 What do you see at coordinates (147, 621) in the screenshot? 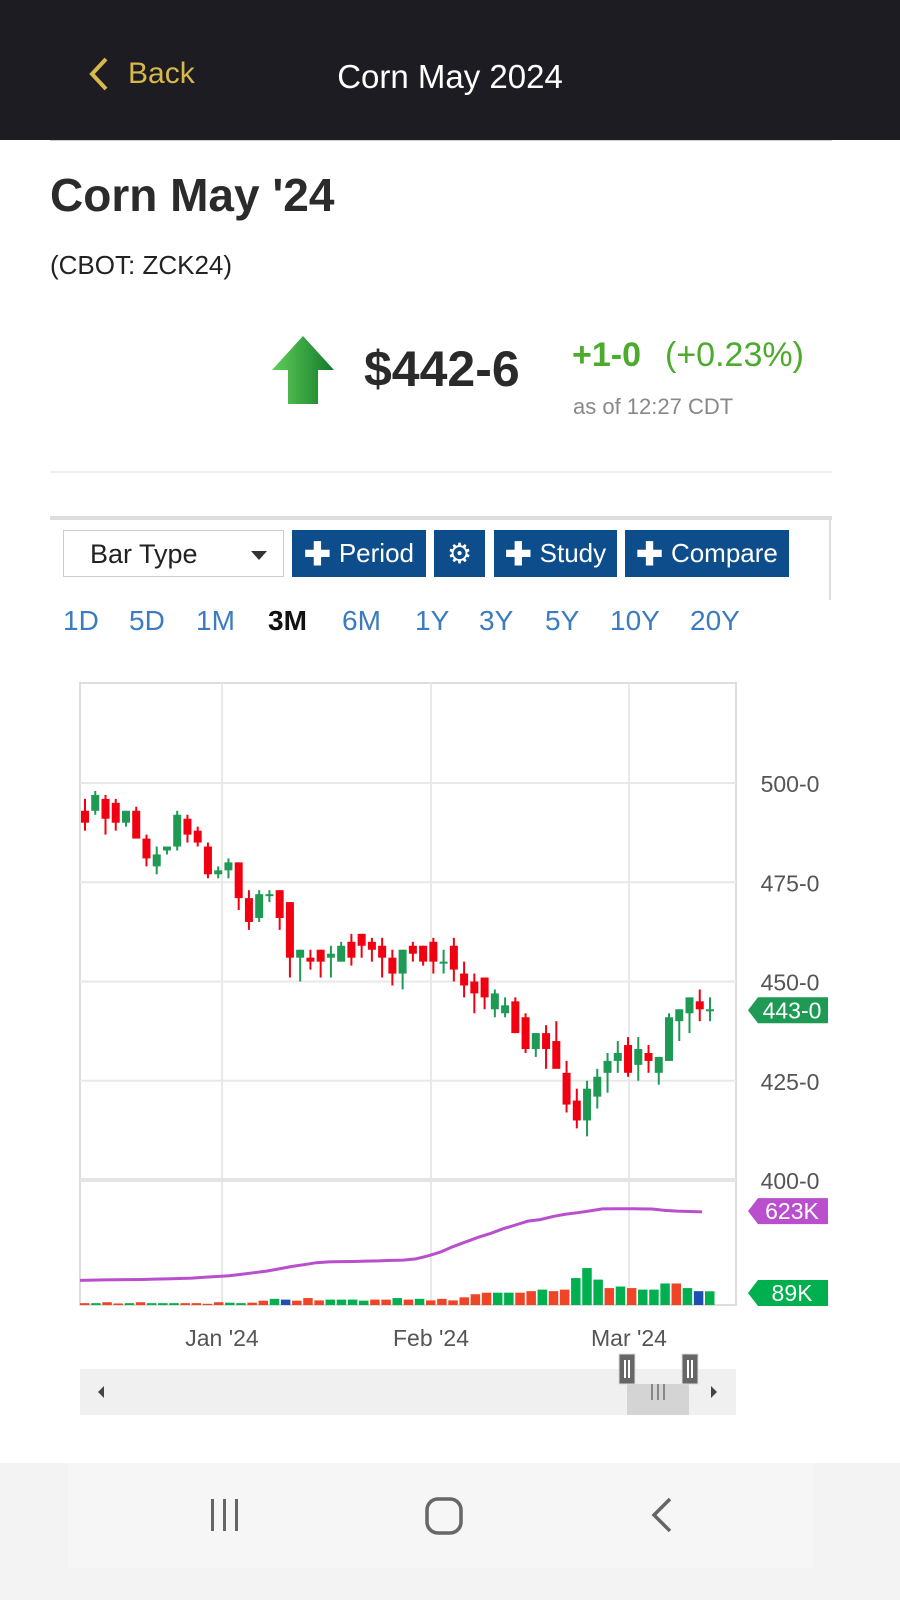
I see `range-tab-5d: 5D` at bounding box center [147, 621].